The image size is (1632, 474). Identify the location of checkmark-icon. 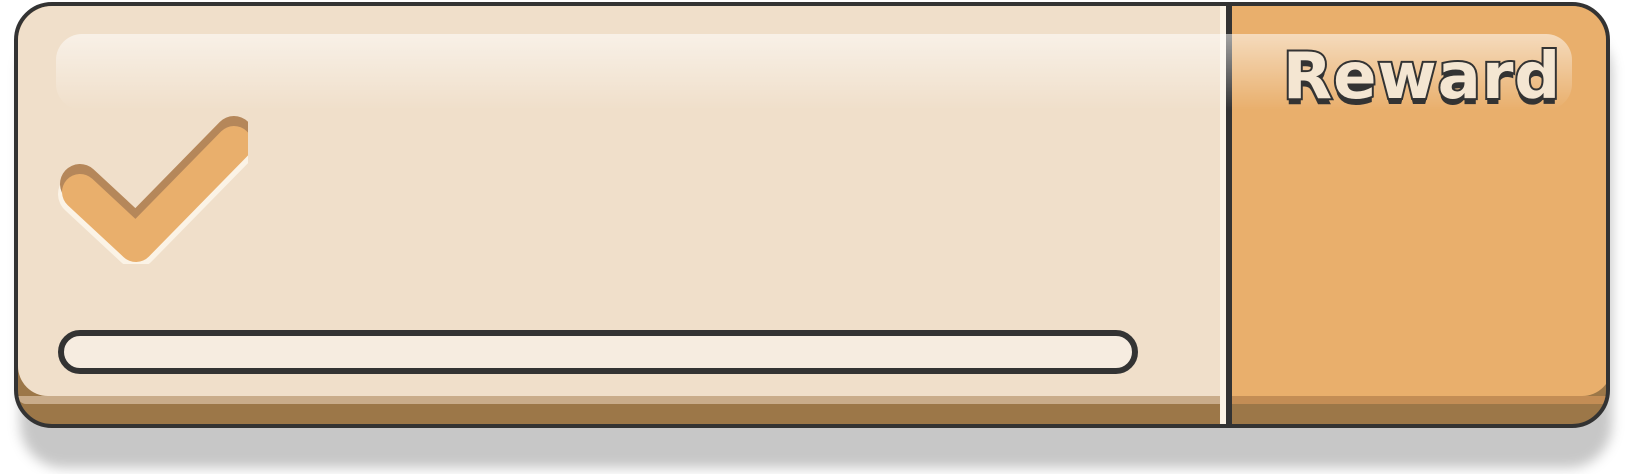
(153, 190).